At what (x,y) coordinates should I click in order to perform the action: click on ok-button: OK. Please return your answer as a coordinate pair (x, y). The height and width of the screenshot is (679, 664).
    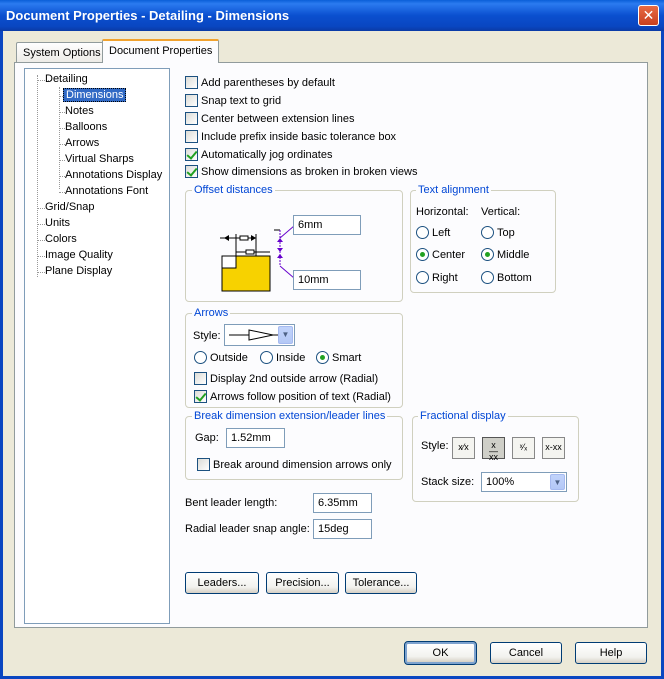
    Looking at the image, I should click on (440, 653).